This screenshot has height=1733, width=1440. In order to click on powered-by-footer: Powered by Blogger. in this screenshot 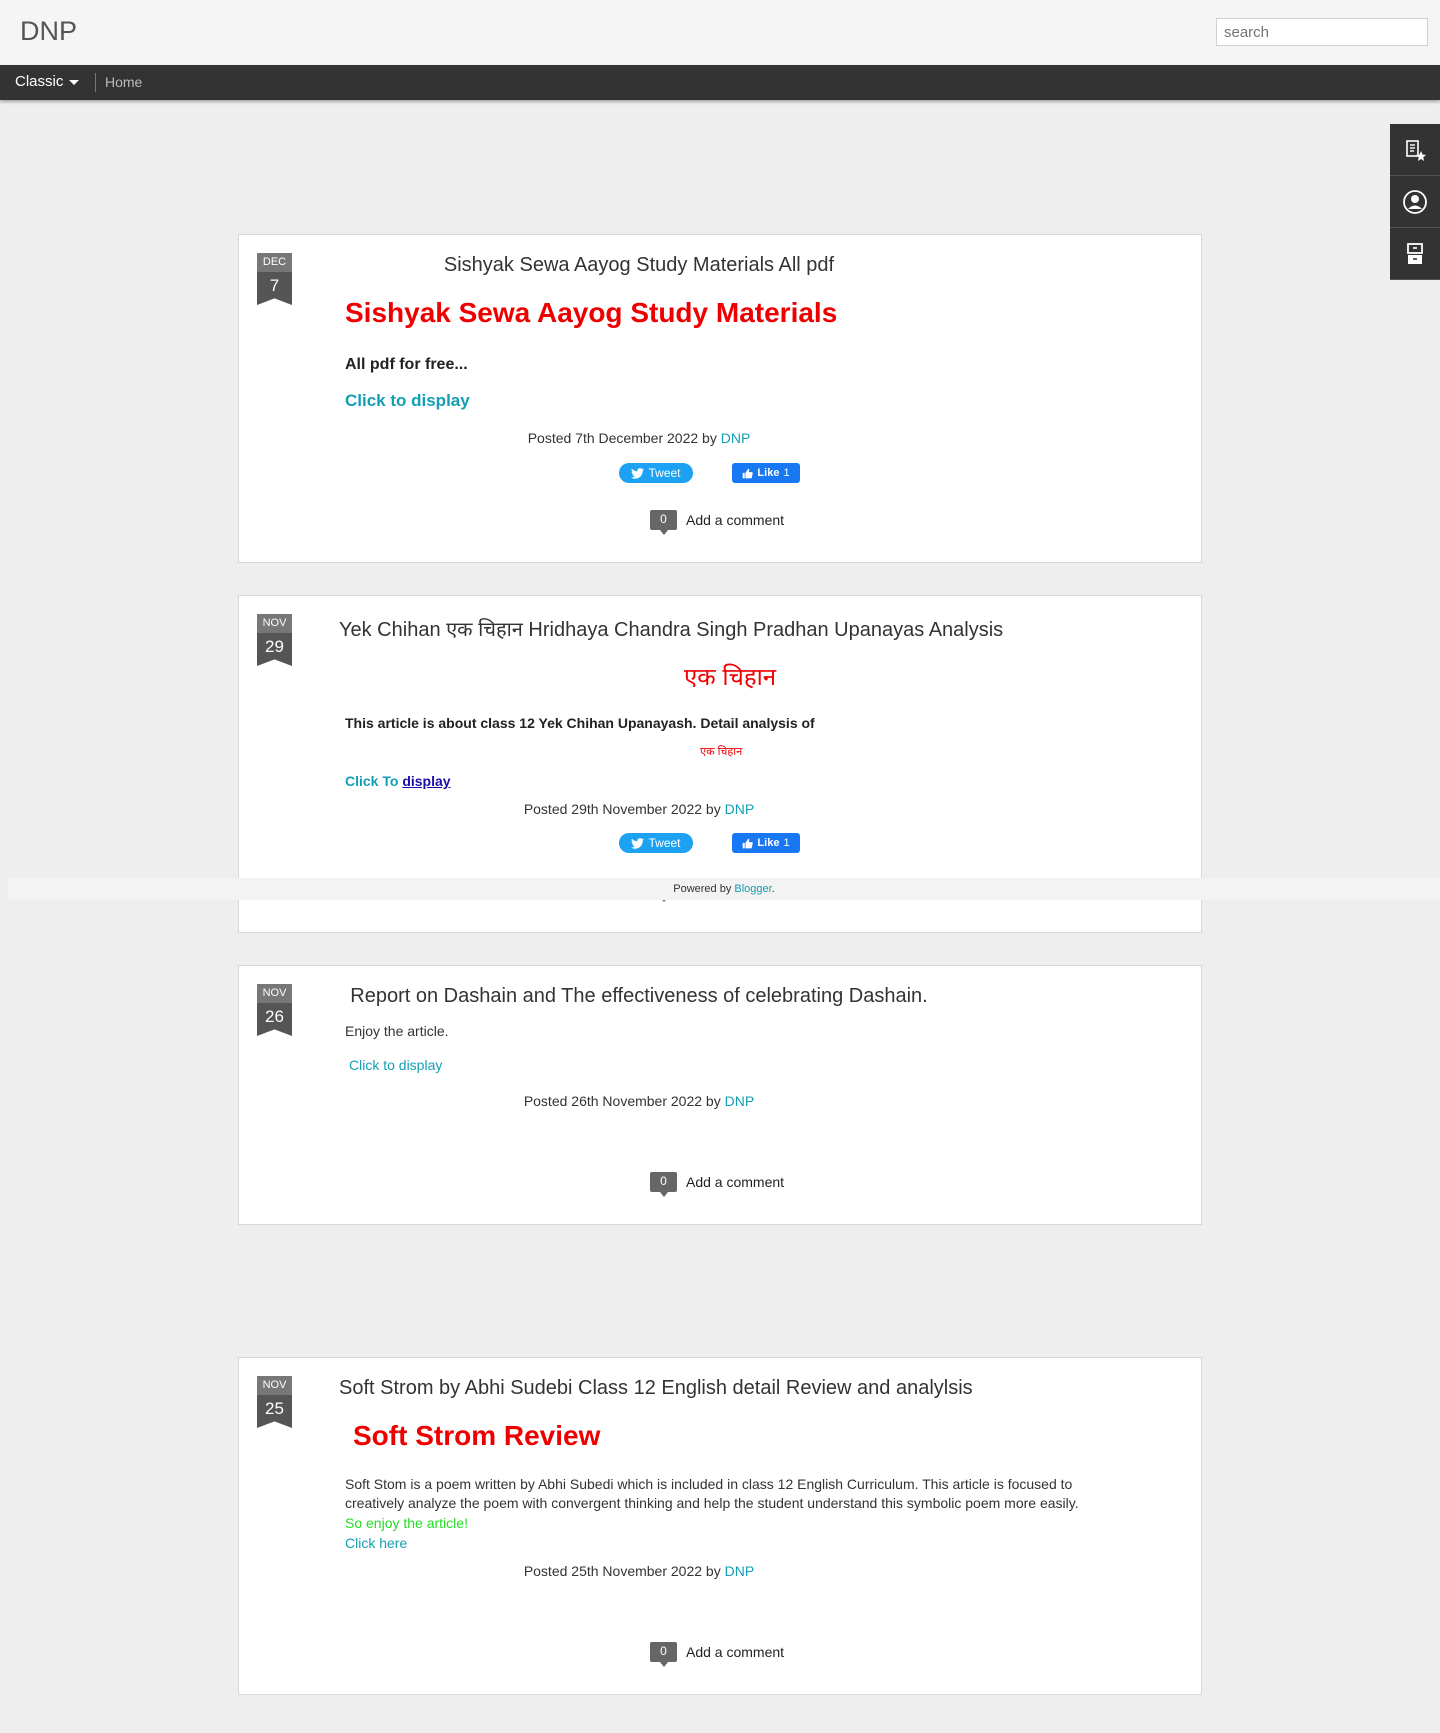, I will do `click(724, 889)`.